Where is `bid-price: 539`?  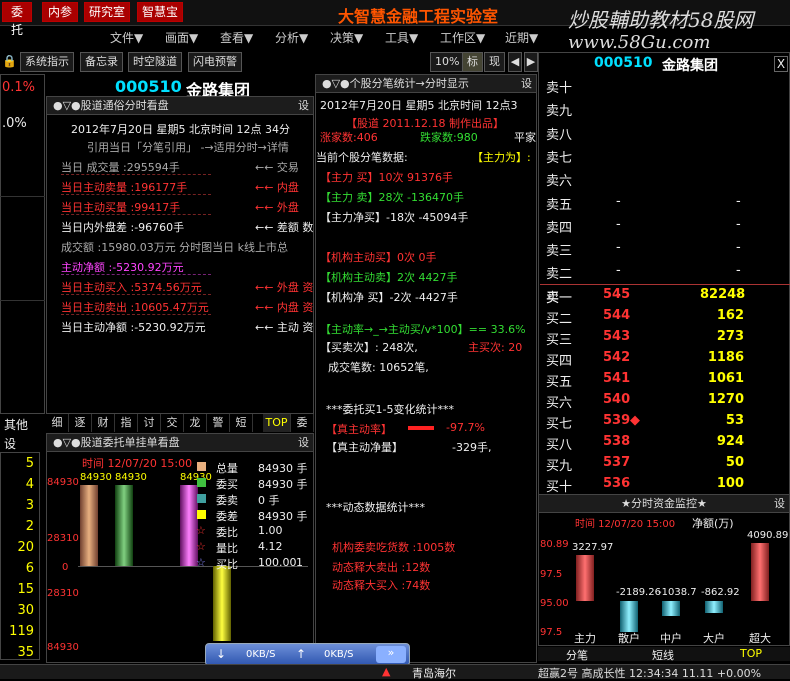
bid-price: 539 is located at coordinates (616, 420).